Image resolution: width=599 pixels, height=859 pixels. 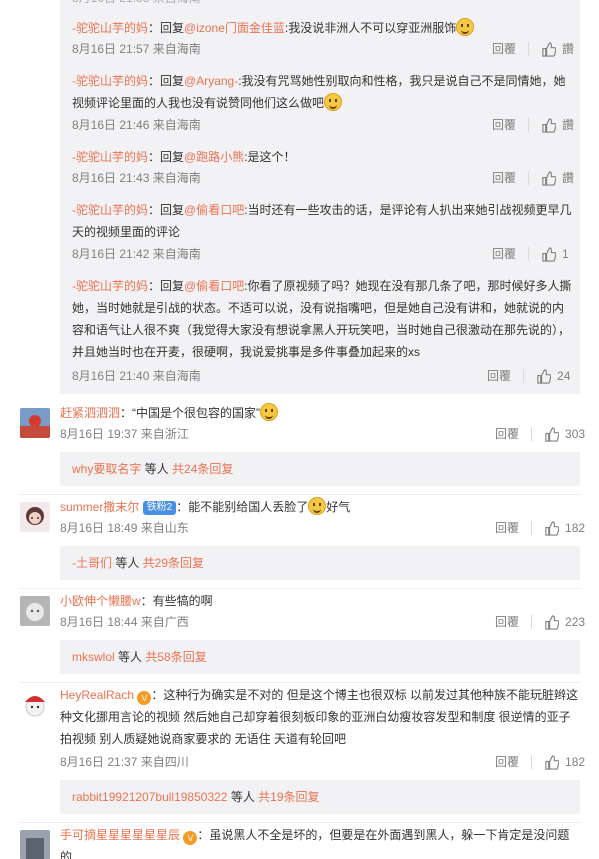 I want to click on like-button: 303, so click(x=564, y=434).